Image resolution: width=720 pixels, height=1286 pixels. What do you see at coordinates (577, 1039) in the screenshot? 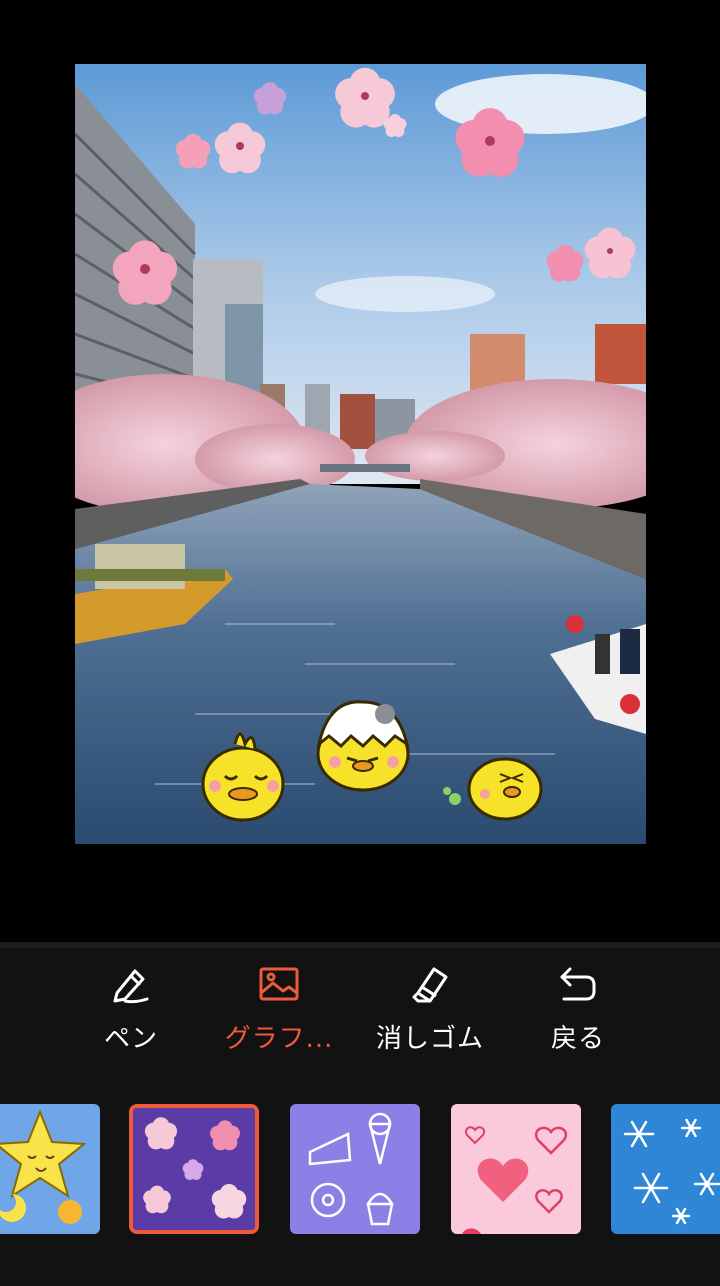
I see `back-tool-label: 戻る` at bounding box center [577, 1039].